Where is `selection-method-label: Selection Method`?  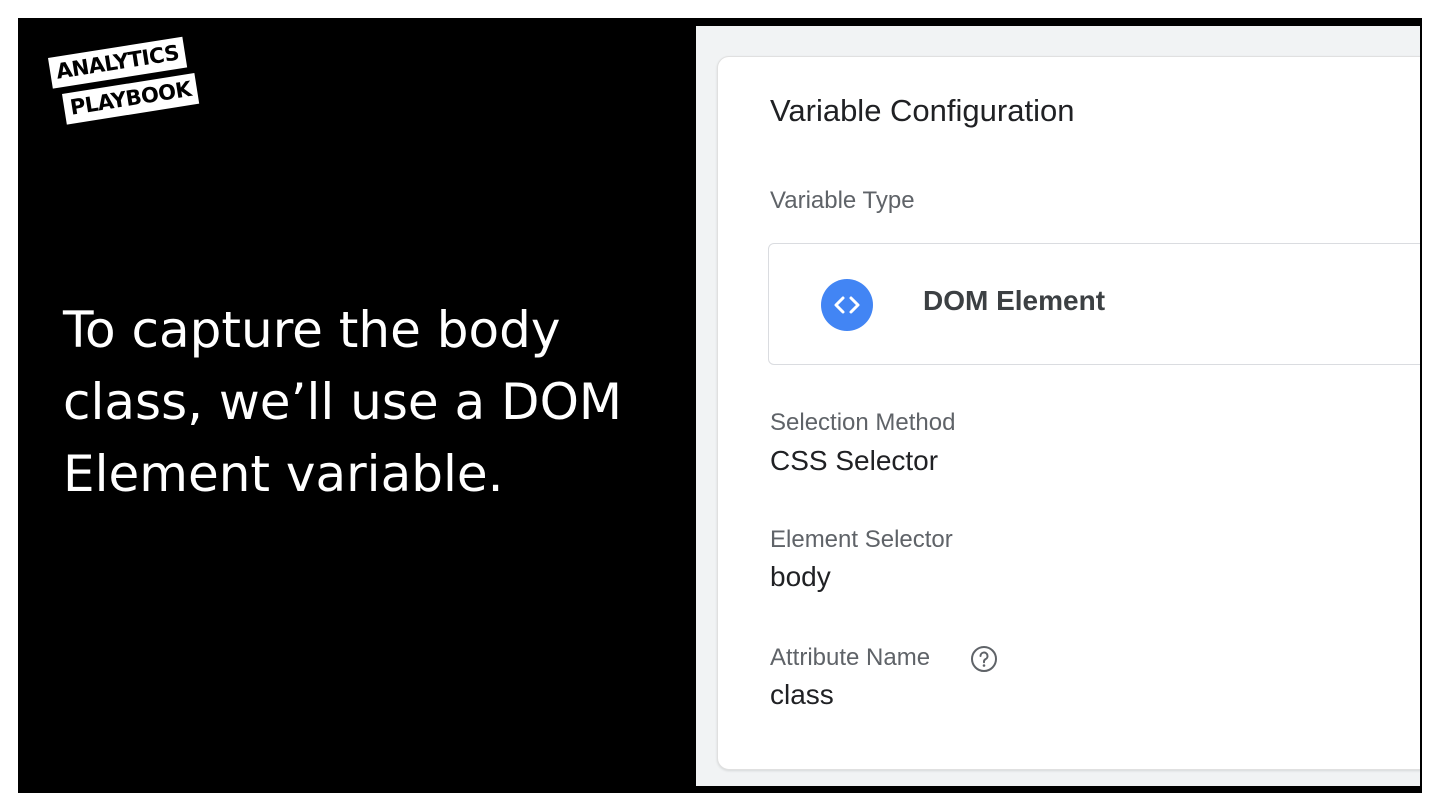
selection-method-label: Selection Method is located at coordinates (863, 422).